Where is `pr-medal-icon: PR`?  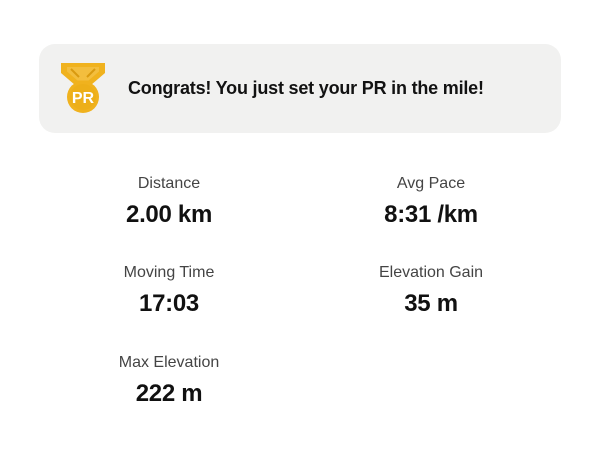 pr-medal-icon: PR is located at coordinates (83, 88).